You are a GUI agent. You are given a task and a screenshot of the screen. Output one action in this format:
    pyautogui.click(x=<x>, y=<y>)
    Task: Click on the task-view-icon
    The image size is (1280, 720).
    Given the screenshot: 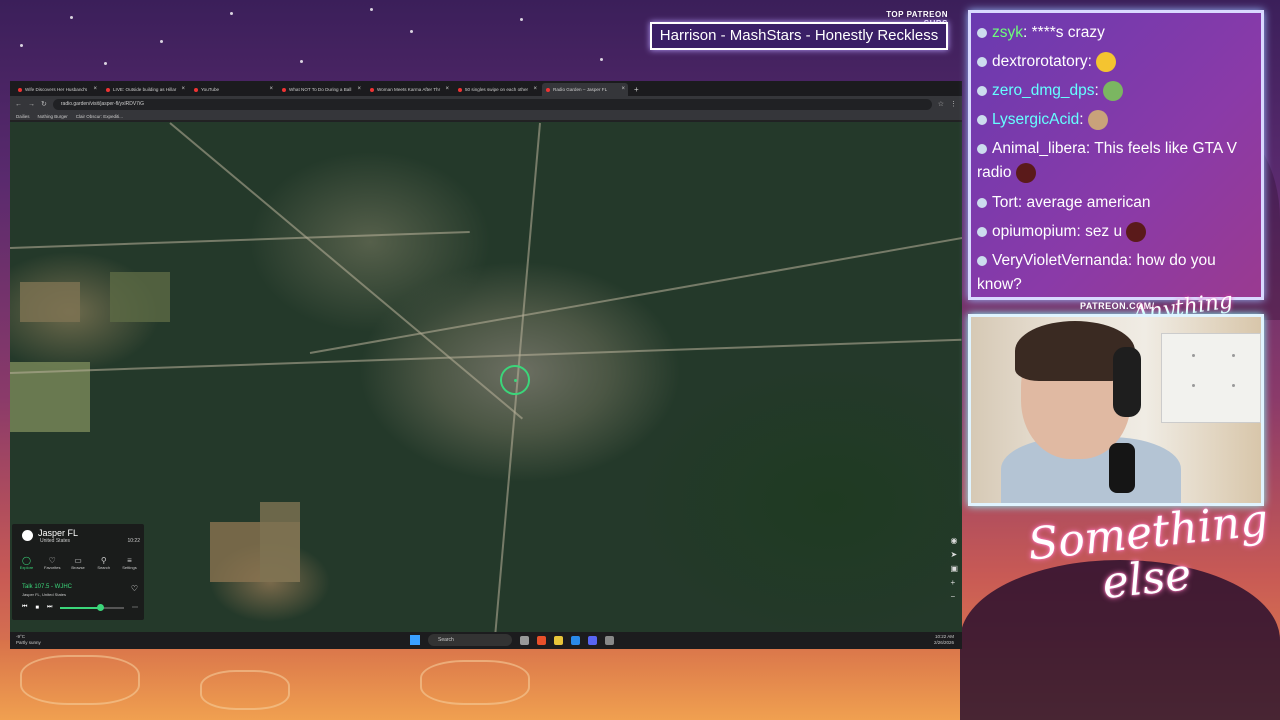 What is the action you would take?
    pyautogui.click(x=524, y=640)
    